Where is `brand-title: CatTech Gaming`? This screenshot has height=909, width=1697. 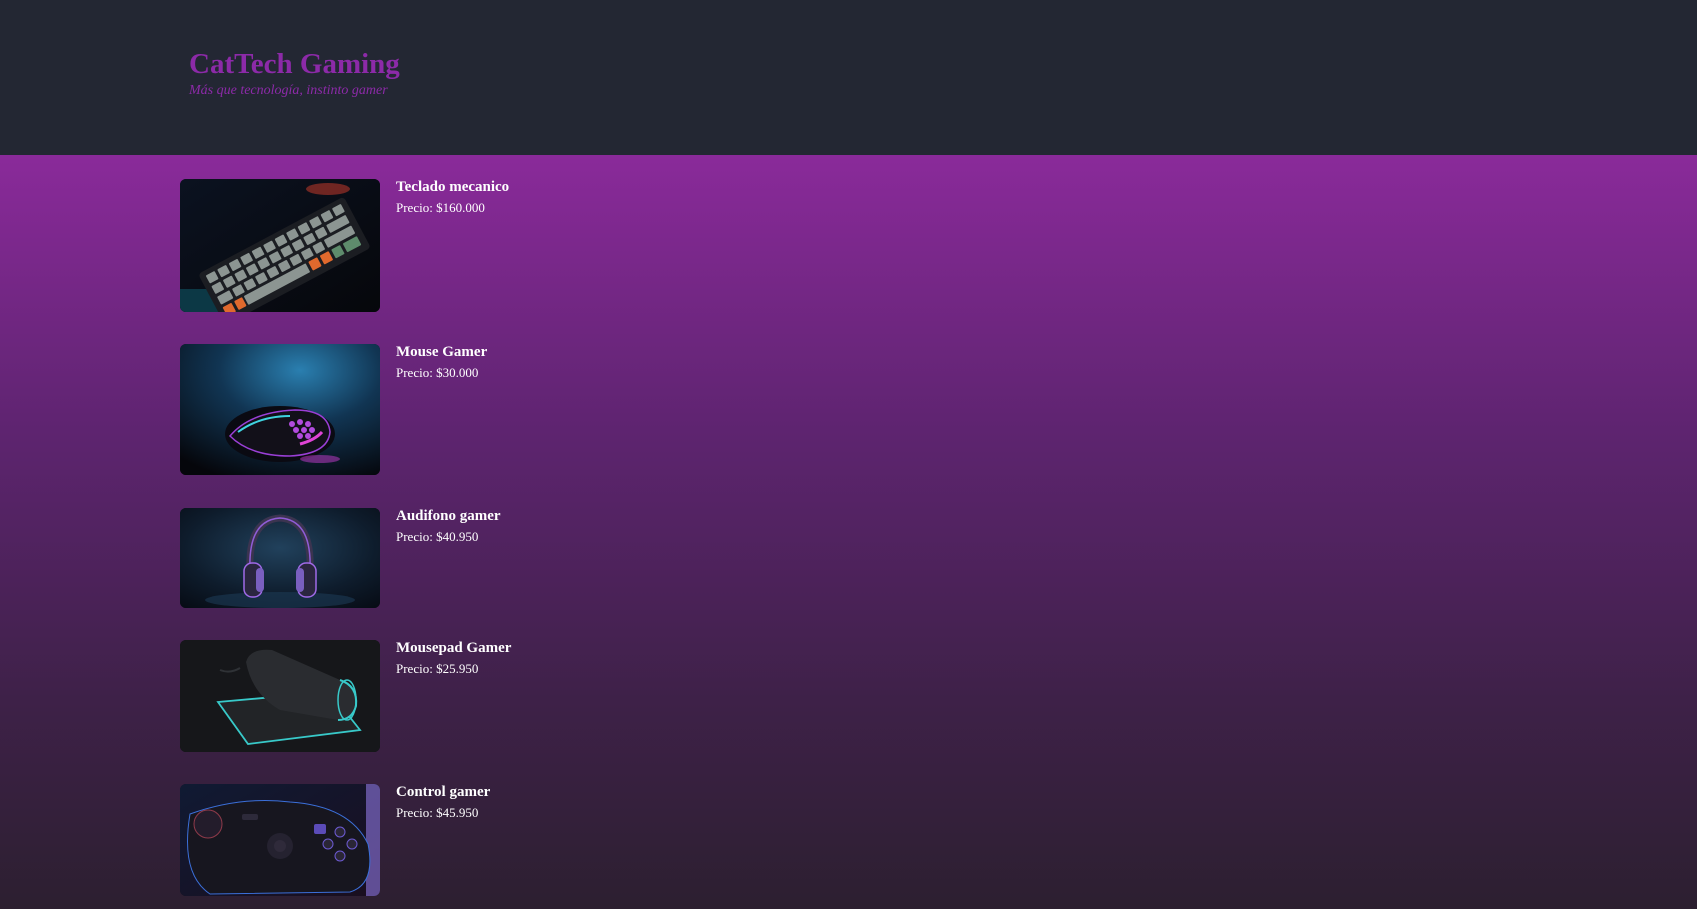 brand-title: CatTech Gaming is located at coordinates (294, 64).